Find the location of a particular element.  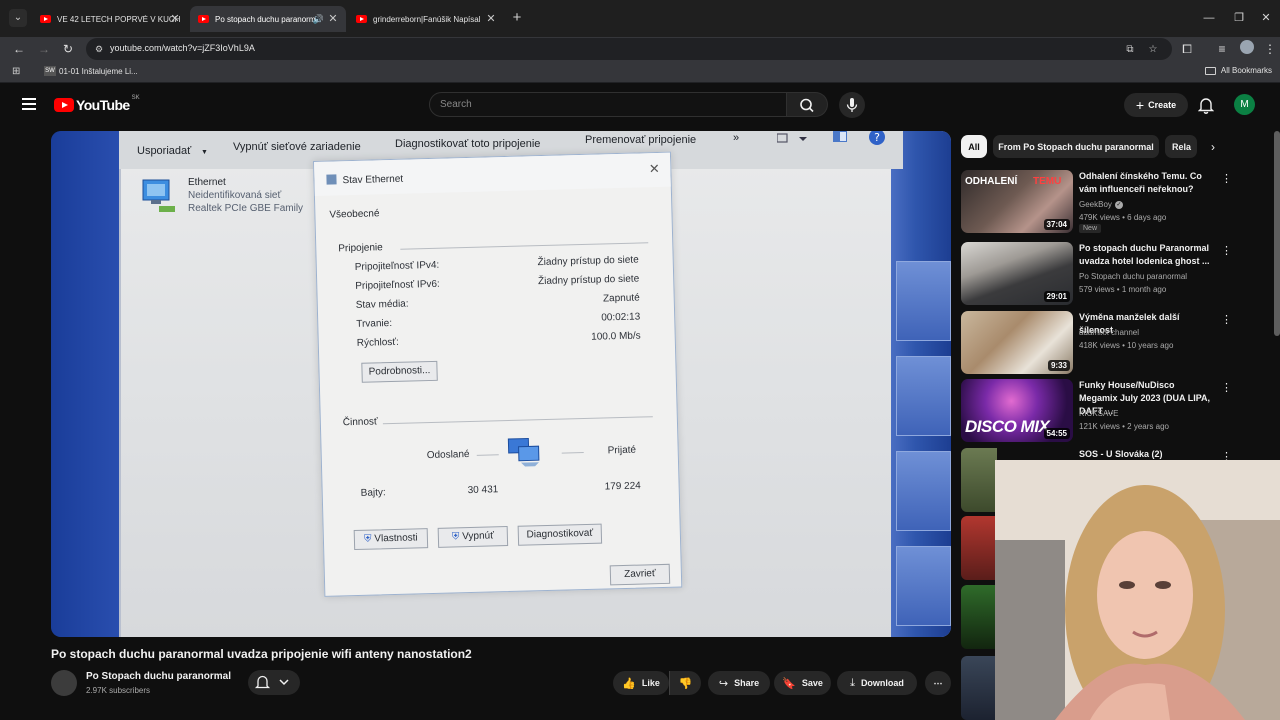

duration-badge: 9:33 is located at coordinates (1058, 365).